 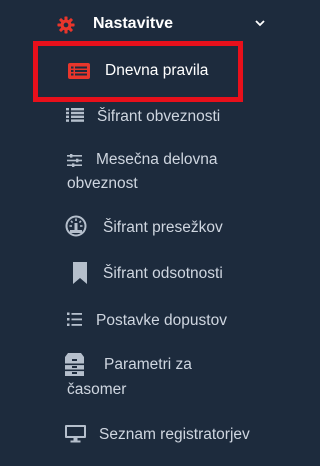 I want to click on numbered-list-icon, so click(x=74, y=319).